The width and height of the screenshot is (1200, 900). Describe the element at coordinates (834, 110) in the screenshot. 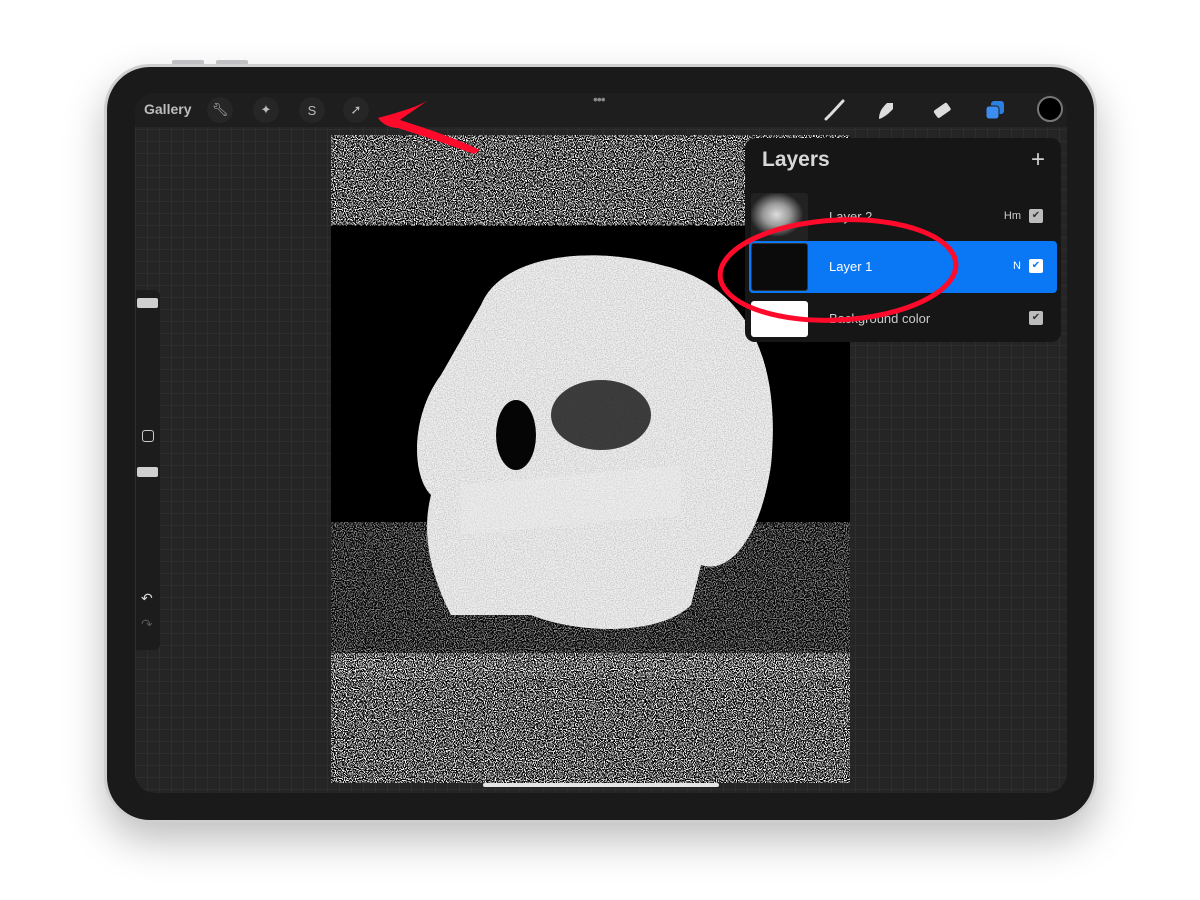

I see `brush-icon` at that location.